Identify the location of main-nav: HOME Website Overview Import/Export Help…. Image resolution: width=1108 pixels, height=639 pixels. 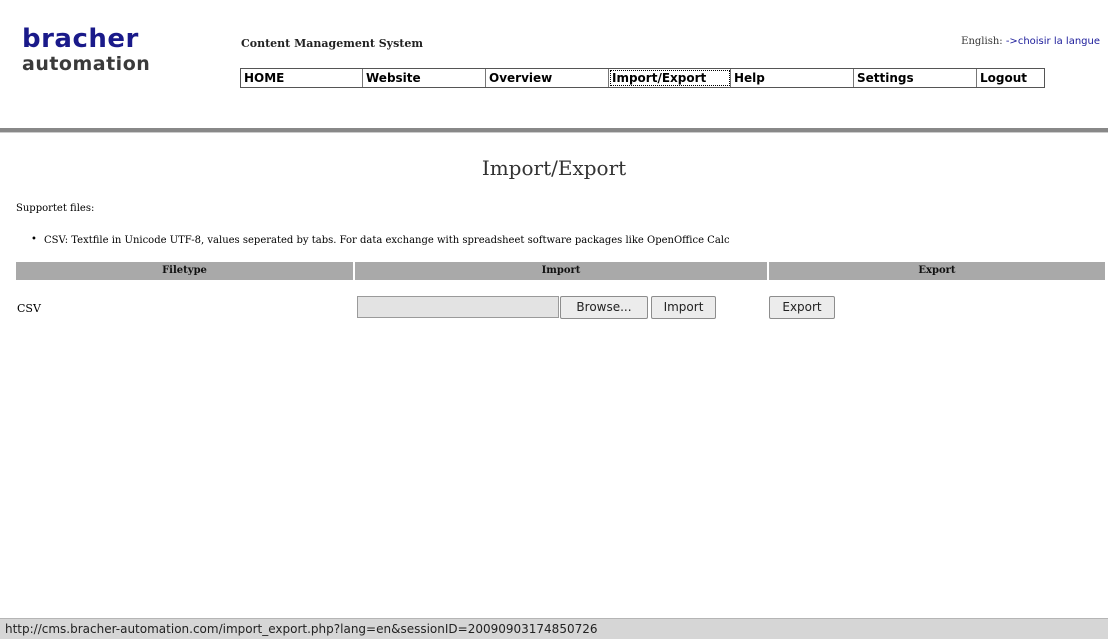
(642, 78).